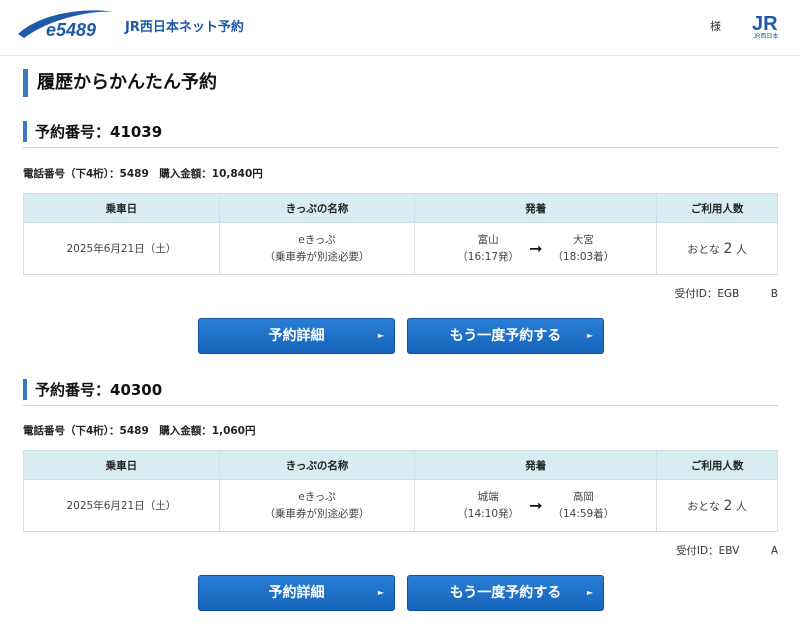 This screenshot has height=628, width=800. What do you see at coordinates (71, 30) in the screenshot?
I see `svg-text: e5489` at bounding box center [71, 30].